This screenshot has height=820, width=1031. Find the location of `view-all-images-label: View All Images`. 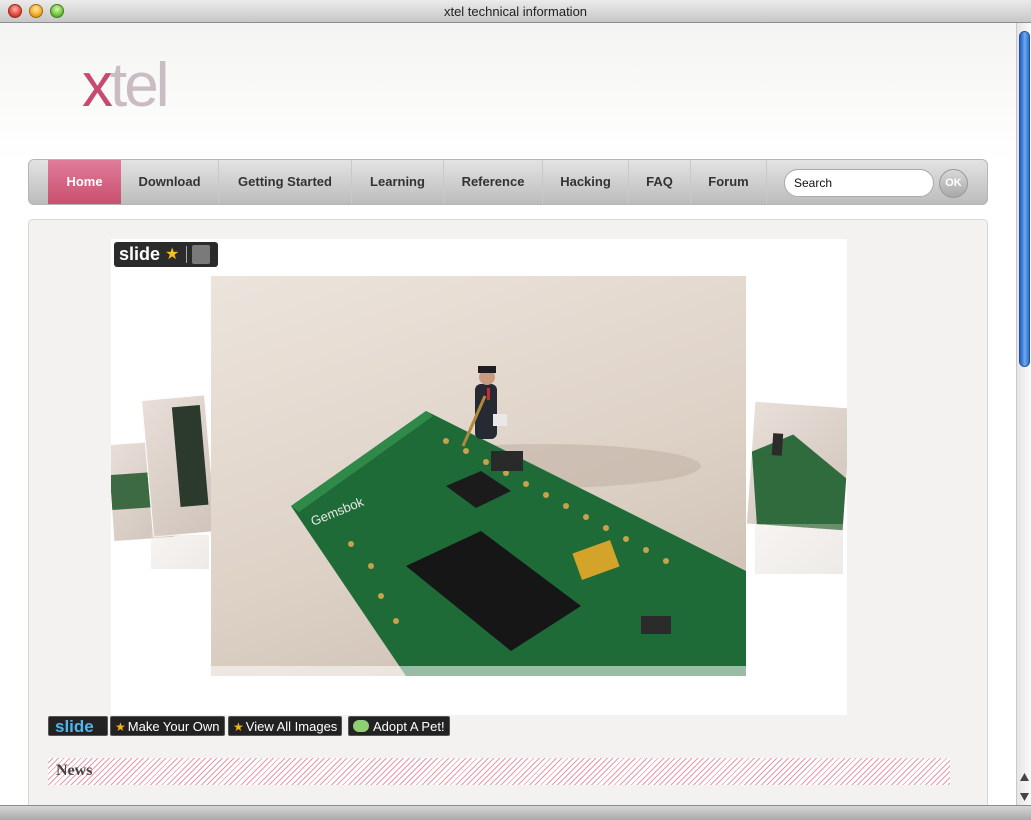

view-all-images-label: View All Images is located at coordinates (291, 726).